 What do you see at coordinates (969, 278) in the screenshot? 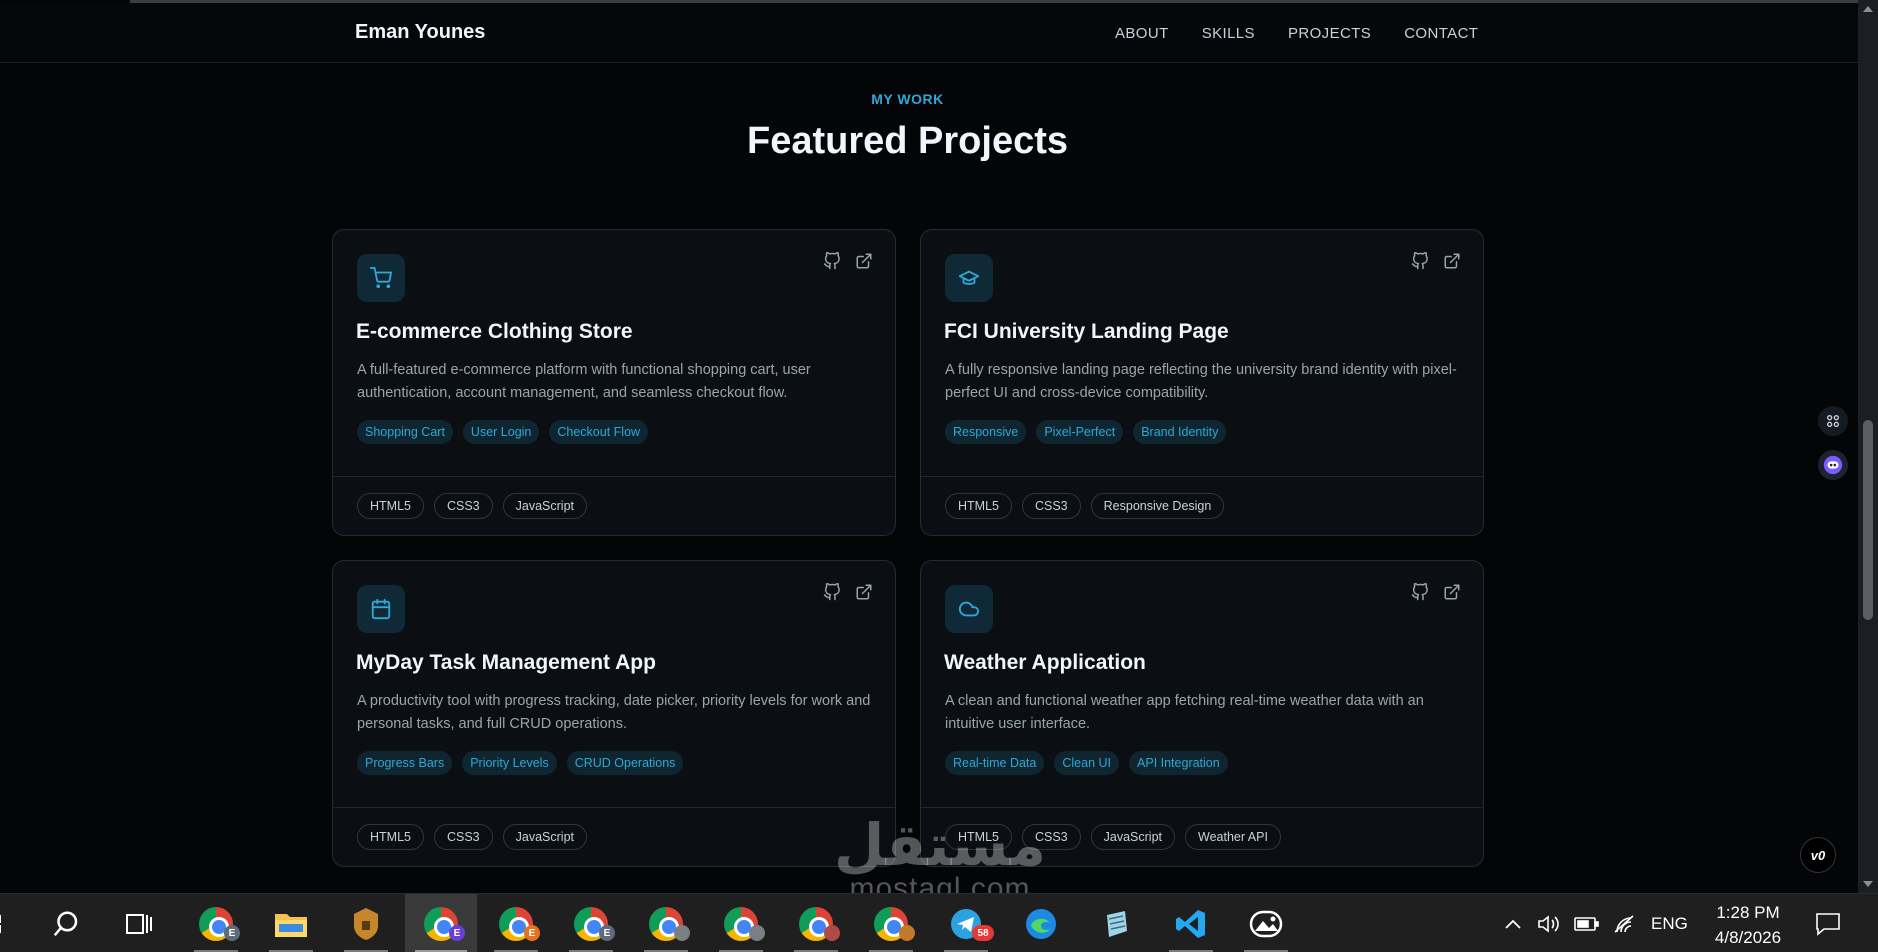
I see `graduation-cap-icon` at bounding box center [969, 278].